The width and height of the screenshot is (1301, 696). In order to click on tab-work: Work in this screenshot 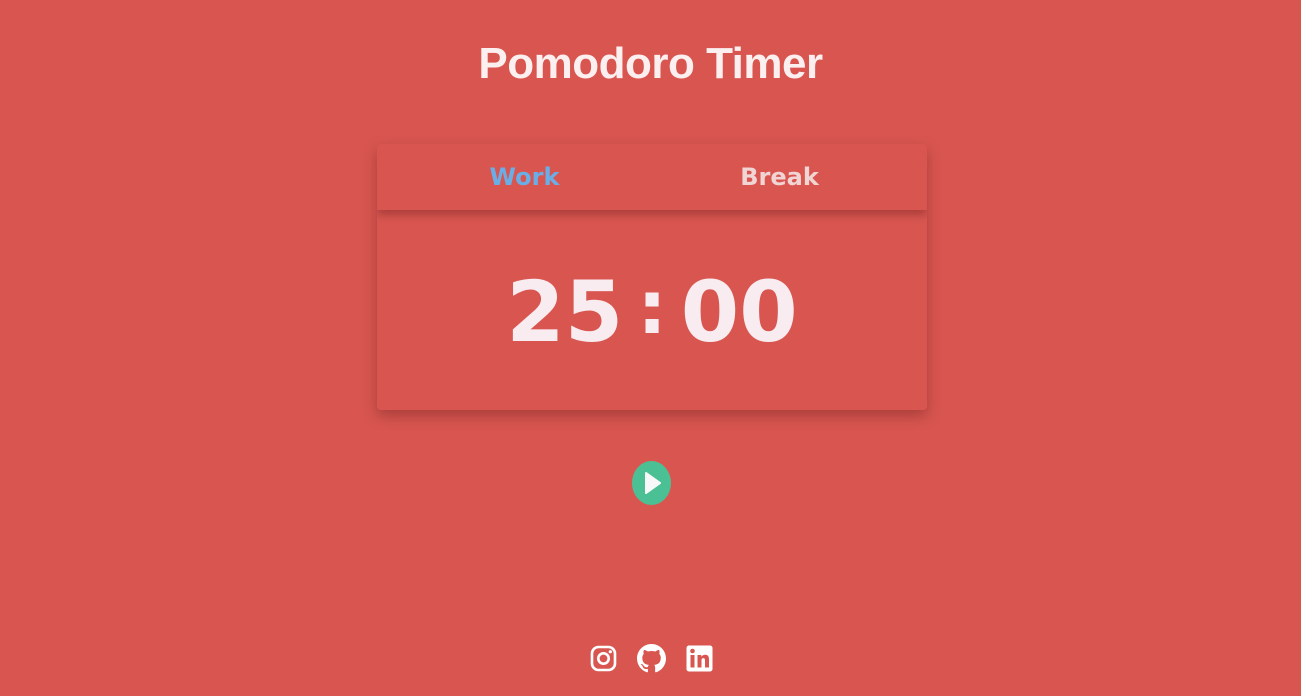, I will do `click(514, 177)`.